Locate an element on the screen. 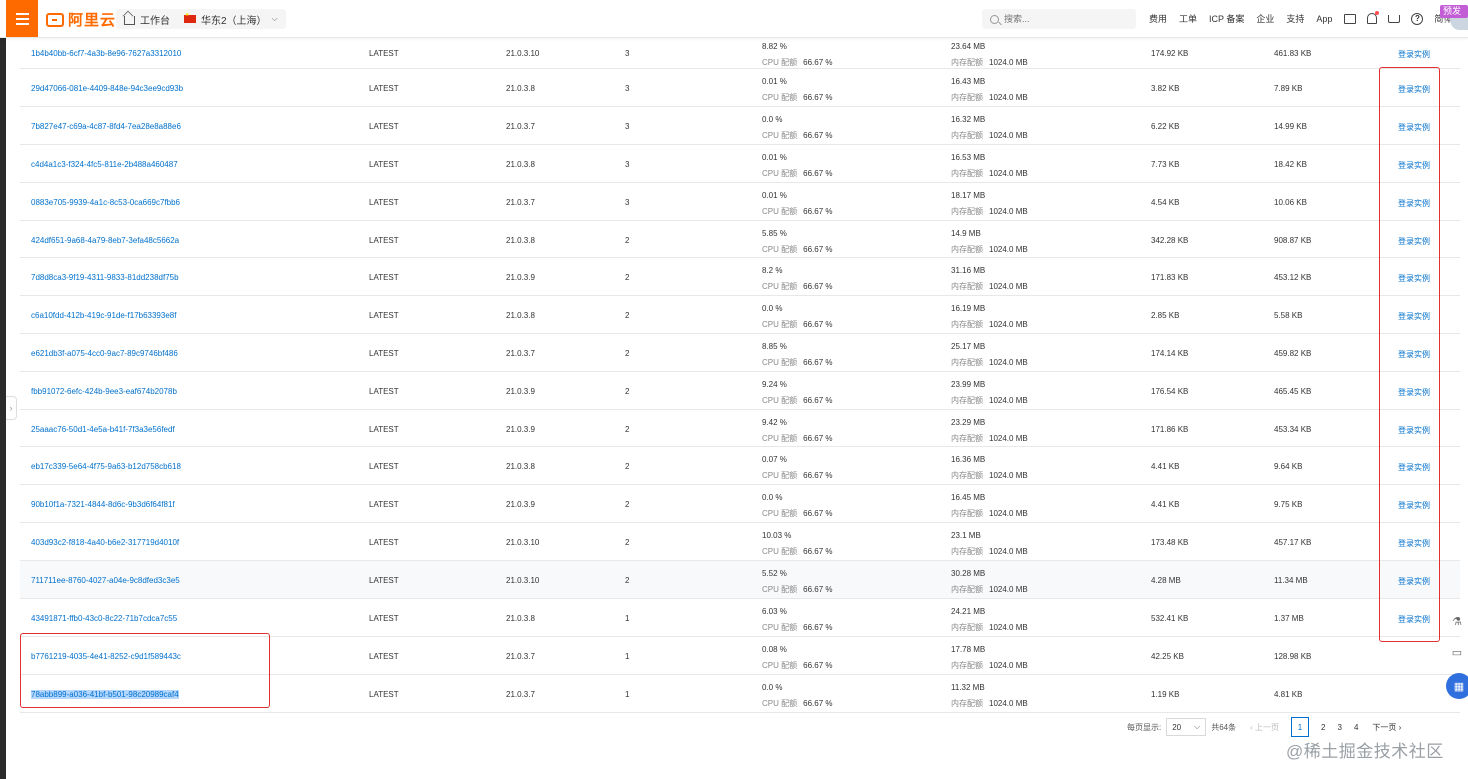 This screenshot has width=1468, height=779. page-size-select: 20 ⌵ is located at coordinates (1186, 727).